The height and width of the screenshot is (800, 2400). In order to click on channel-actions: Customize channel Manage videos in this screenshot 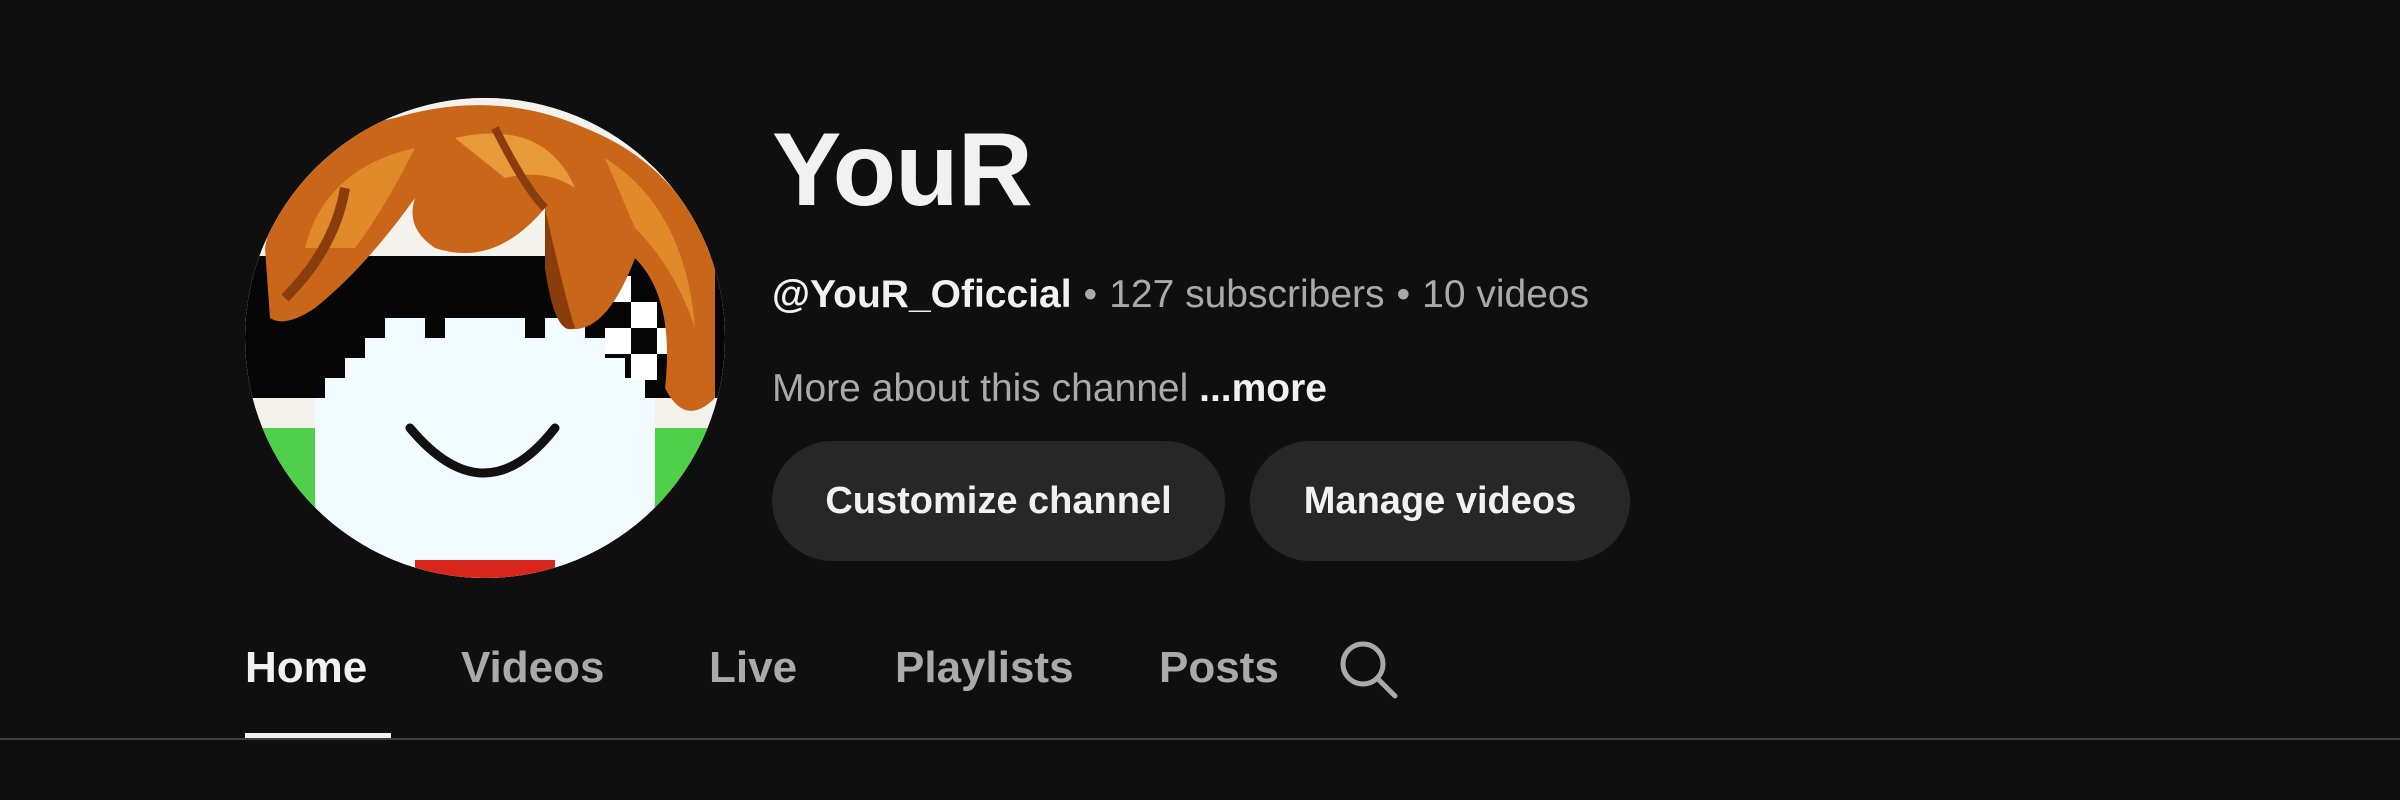, I will do `click(1201, 501)`.